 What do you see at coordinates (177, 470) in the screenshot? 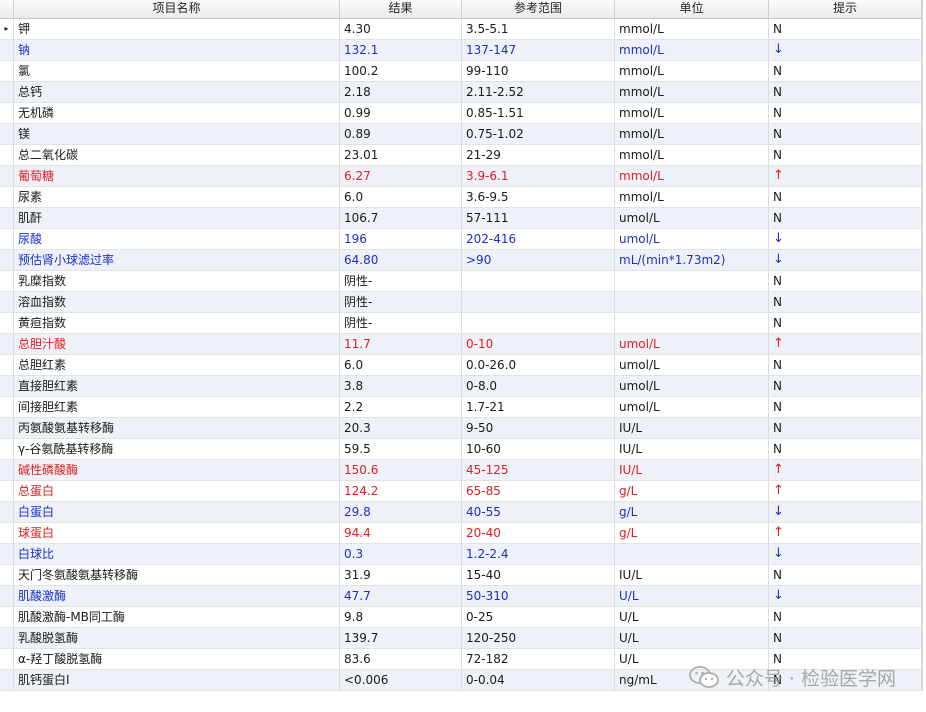
I see `cell-name: 碱性磷酸酶` at bounding box center [177, 470].